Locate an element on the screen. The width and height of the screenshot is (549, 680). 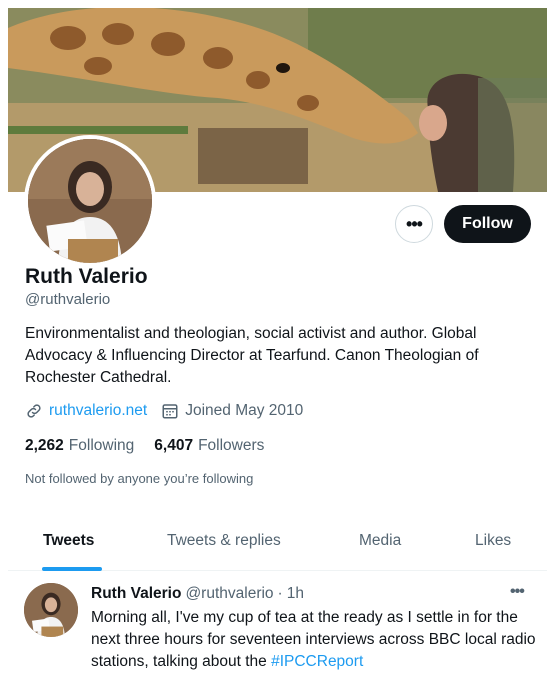
tweet-author-name: Ruth Valerio is located at coordinates (136, 594).